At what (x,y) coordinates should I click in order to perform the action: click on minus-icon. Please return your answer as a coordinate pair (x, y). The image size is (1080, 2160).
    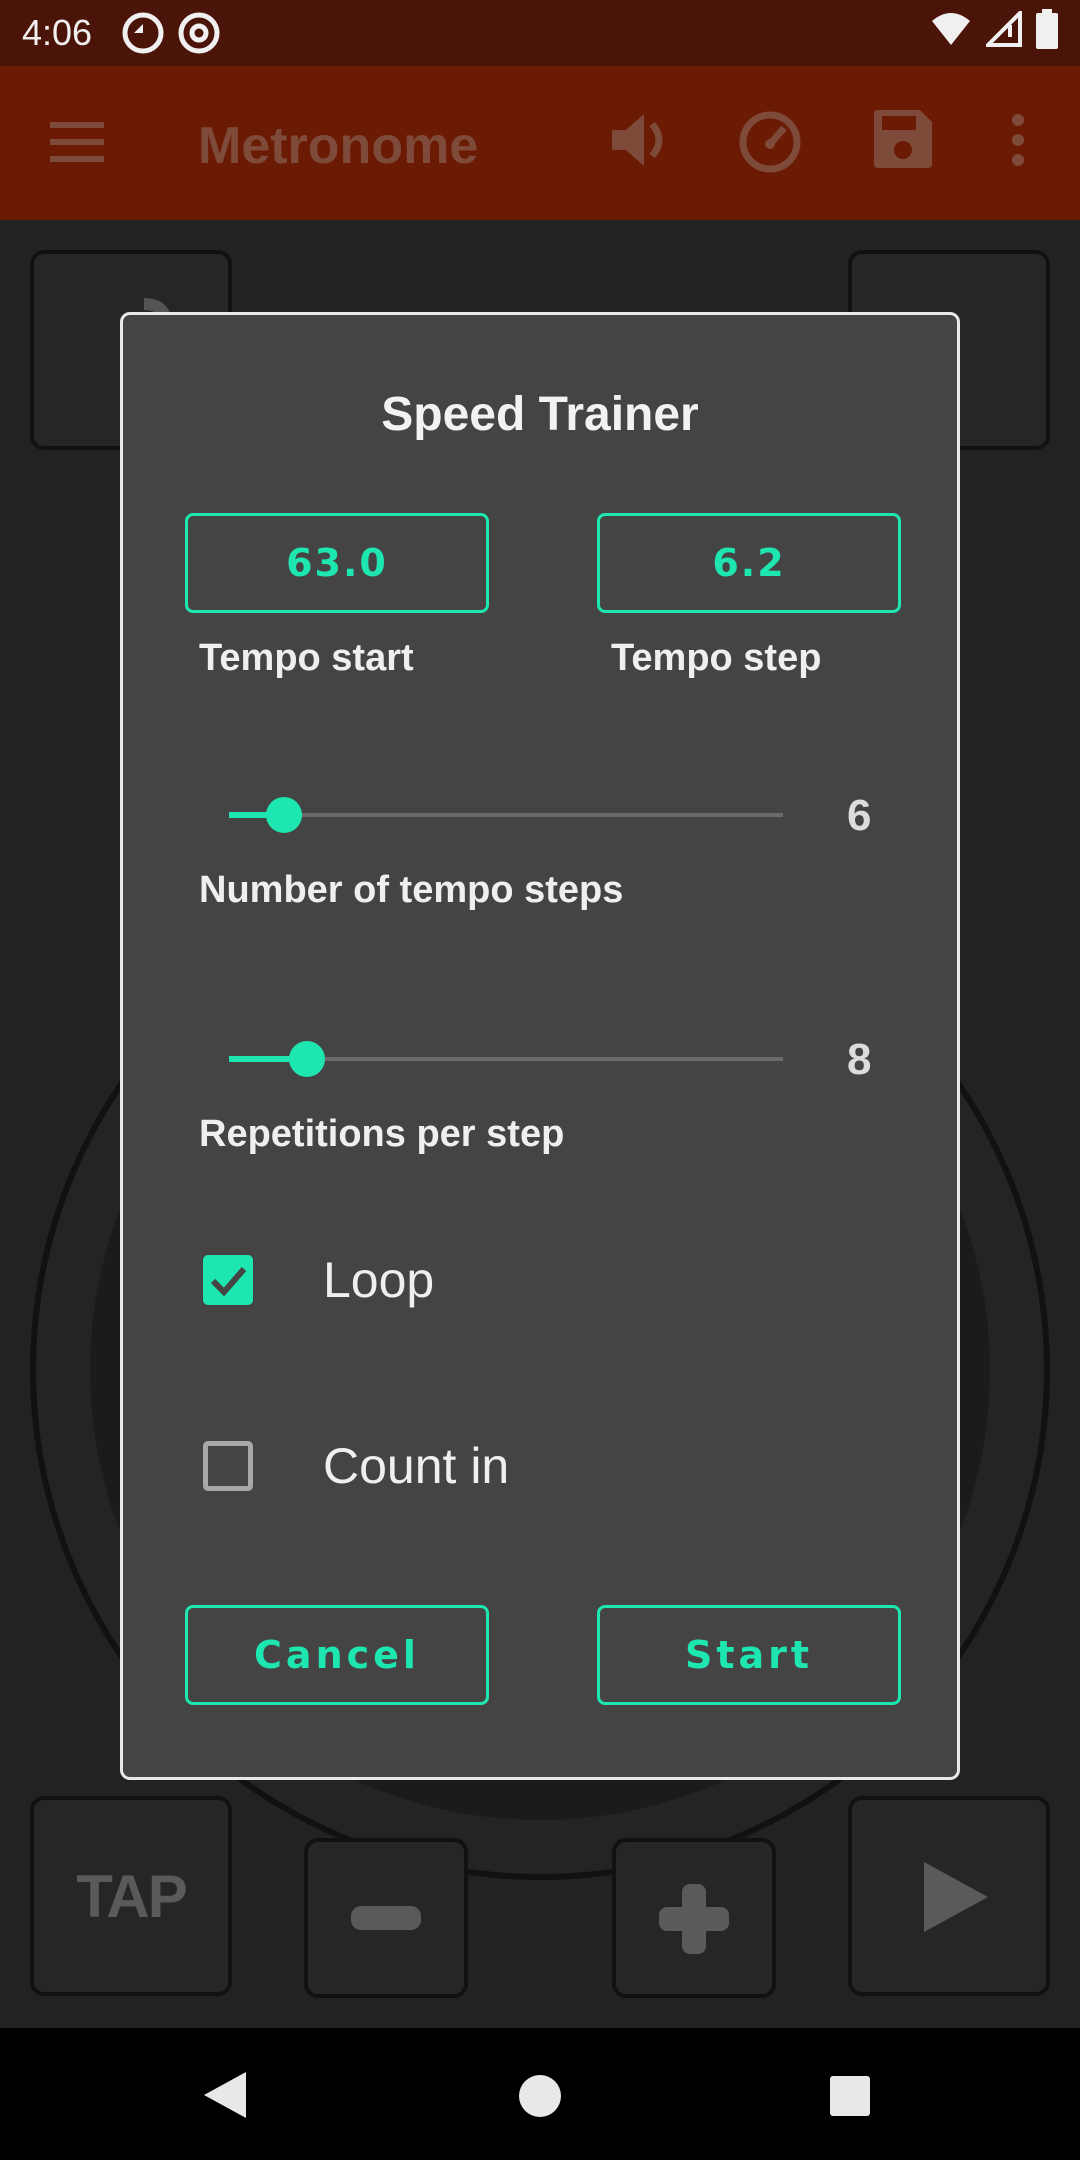
    Looking at the image, I should click on (386, 1918).